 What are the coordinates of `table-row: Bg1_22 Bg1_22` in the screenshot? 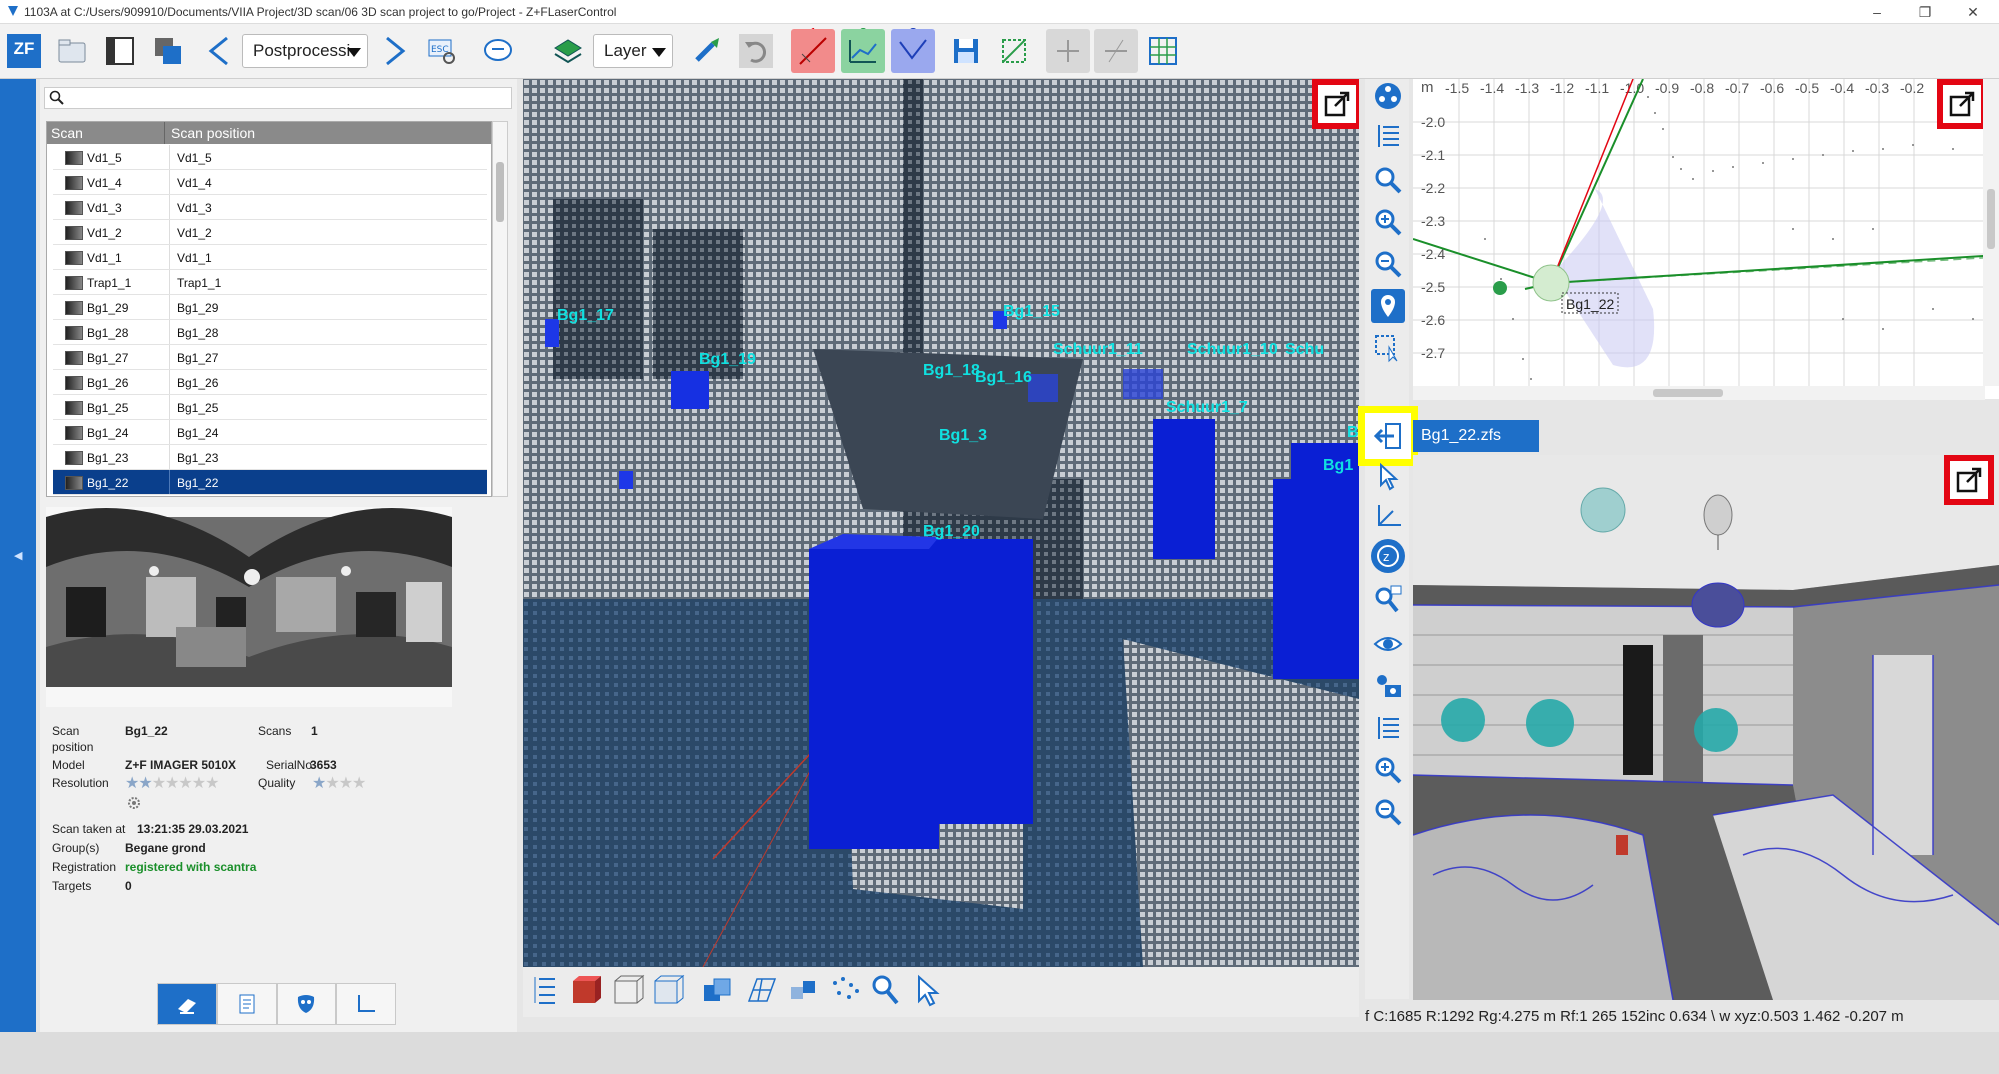 It's located at (270, 482).